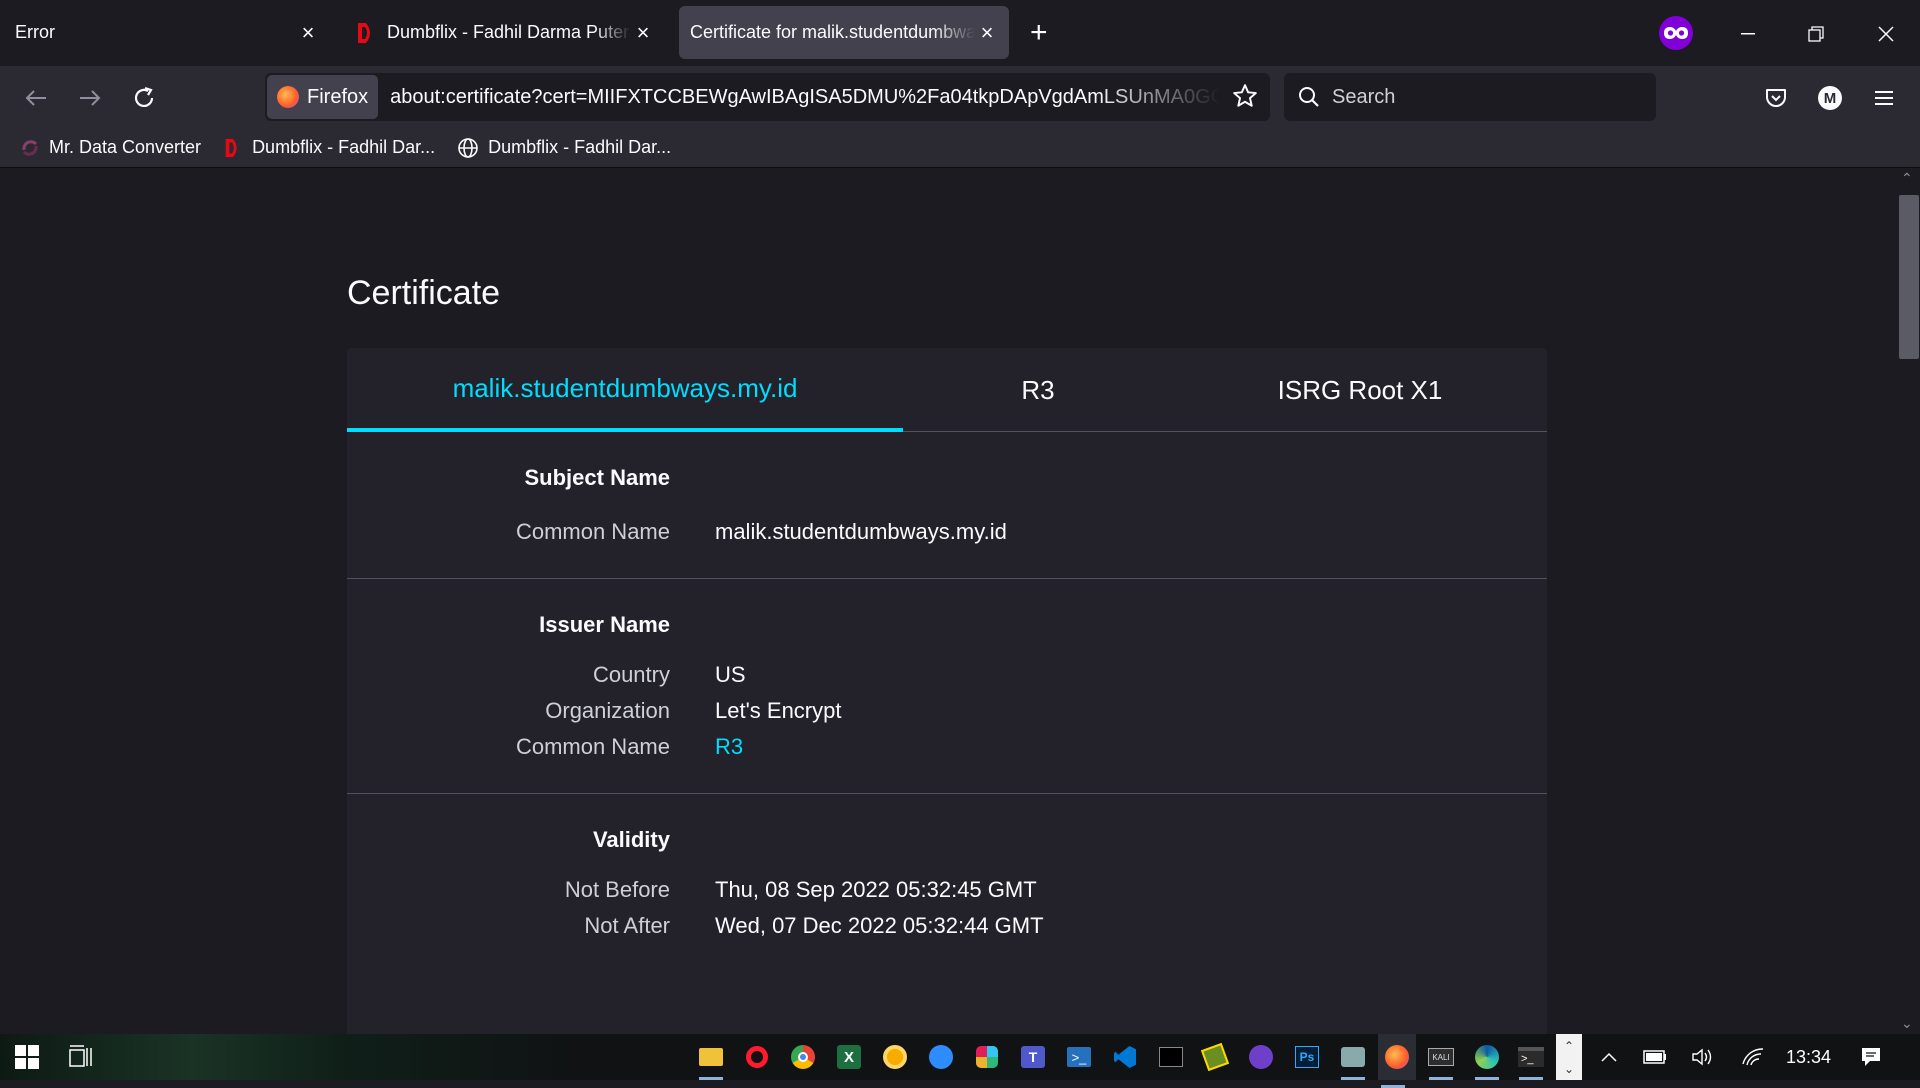 This screenshot has height=1088, width=1920. What do you see at coordinates (1441, 1061) in the screenshot?
I see `kali-icon: KALI` at bounding box center [1441, 1061].